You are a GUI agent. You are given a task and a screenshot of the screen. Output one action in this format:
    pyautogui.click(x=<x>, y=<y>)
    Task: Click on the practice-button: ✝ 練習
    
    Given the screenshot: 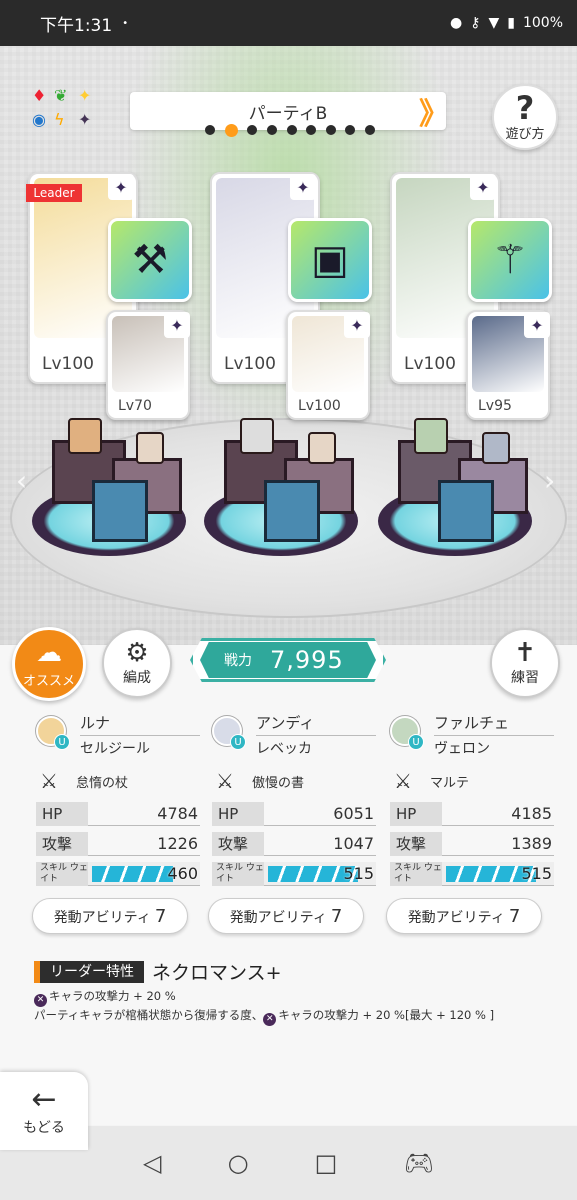 What is the action you would take?
    pyautogui.click(x=525, y=663)
    